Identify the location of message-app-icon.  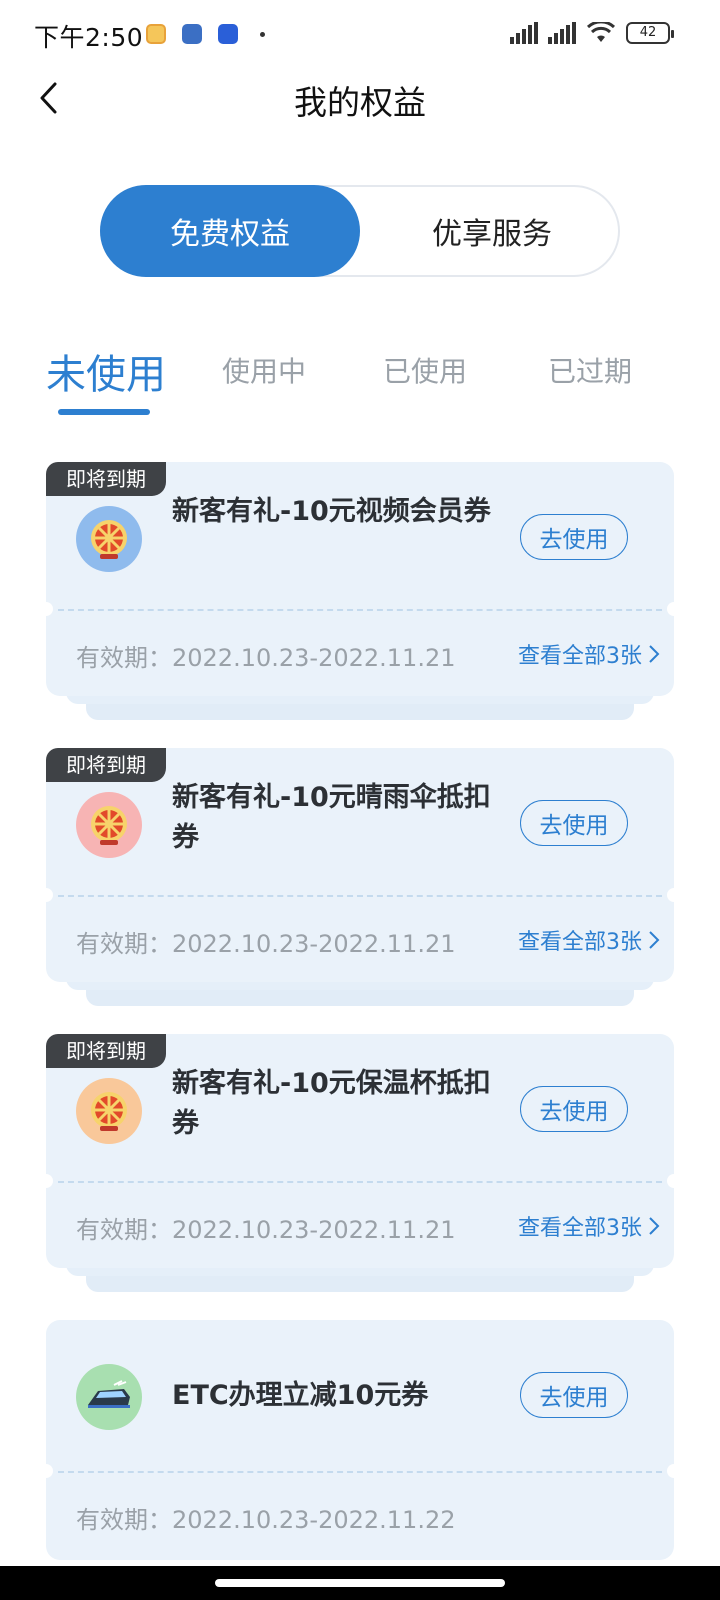
(156, 34).